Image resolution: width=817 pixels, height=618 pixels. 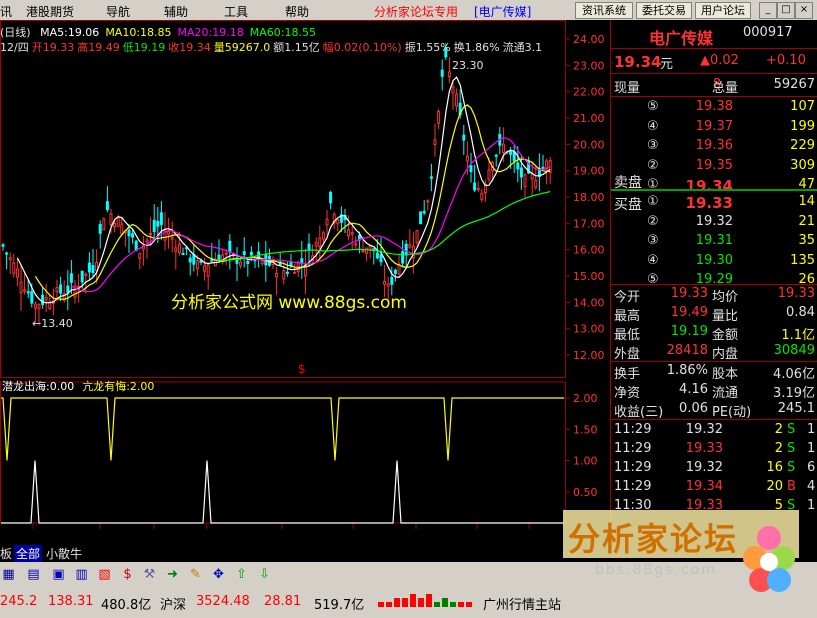 What do you see at coordinates (774, 467) in the screenshot?
I see `tick-volume: 16` at bounding box center [774, 467].